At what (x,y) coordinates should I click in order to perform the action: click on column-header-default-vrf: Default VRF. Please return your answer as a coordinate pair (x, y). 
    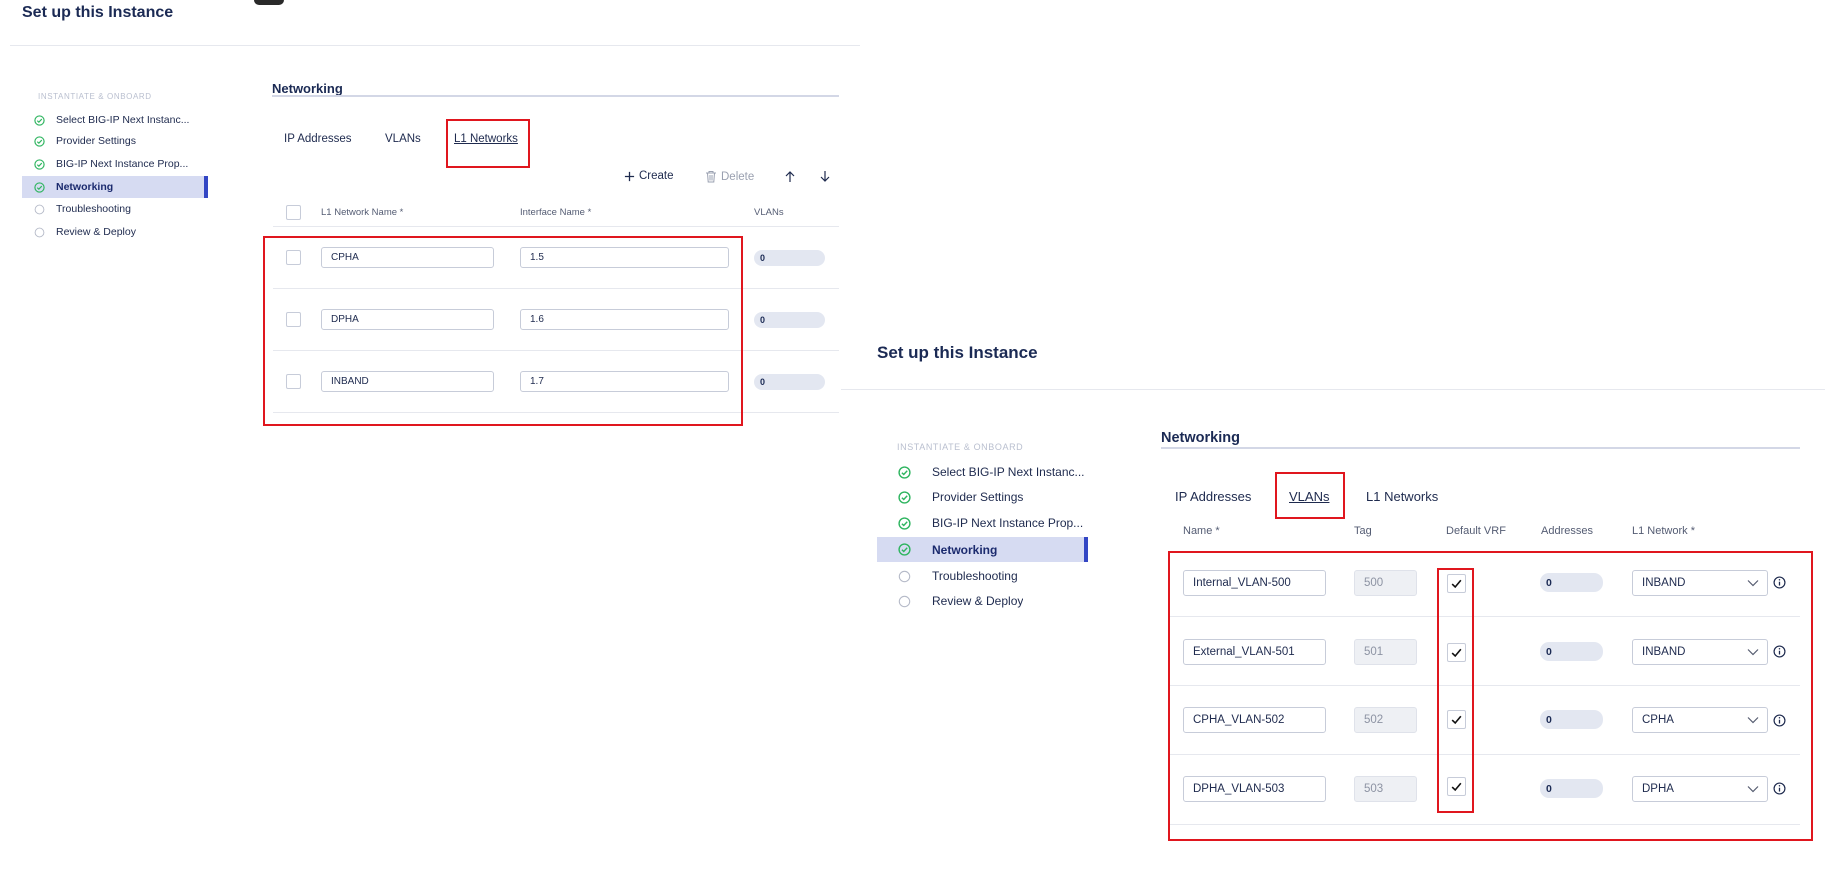
    Looking at the image, I should click on (1476, 531).